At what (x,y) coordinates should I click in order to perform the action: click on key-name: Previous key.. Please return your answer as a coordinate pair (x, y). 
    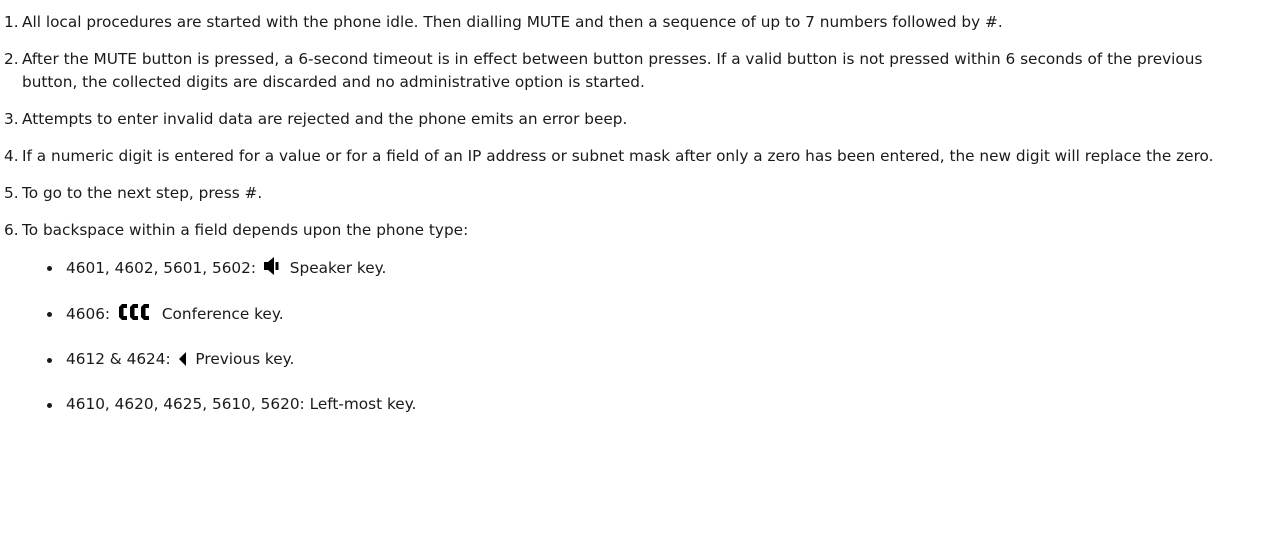
    Looking at the image, I should click on (245, 359).